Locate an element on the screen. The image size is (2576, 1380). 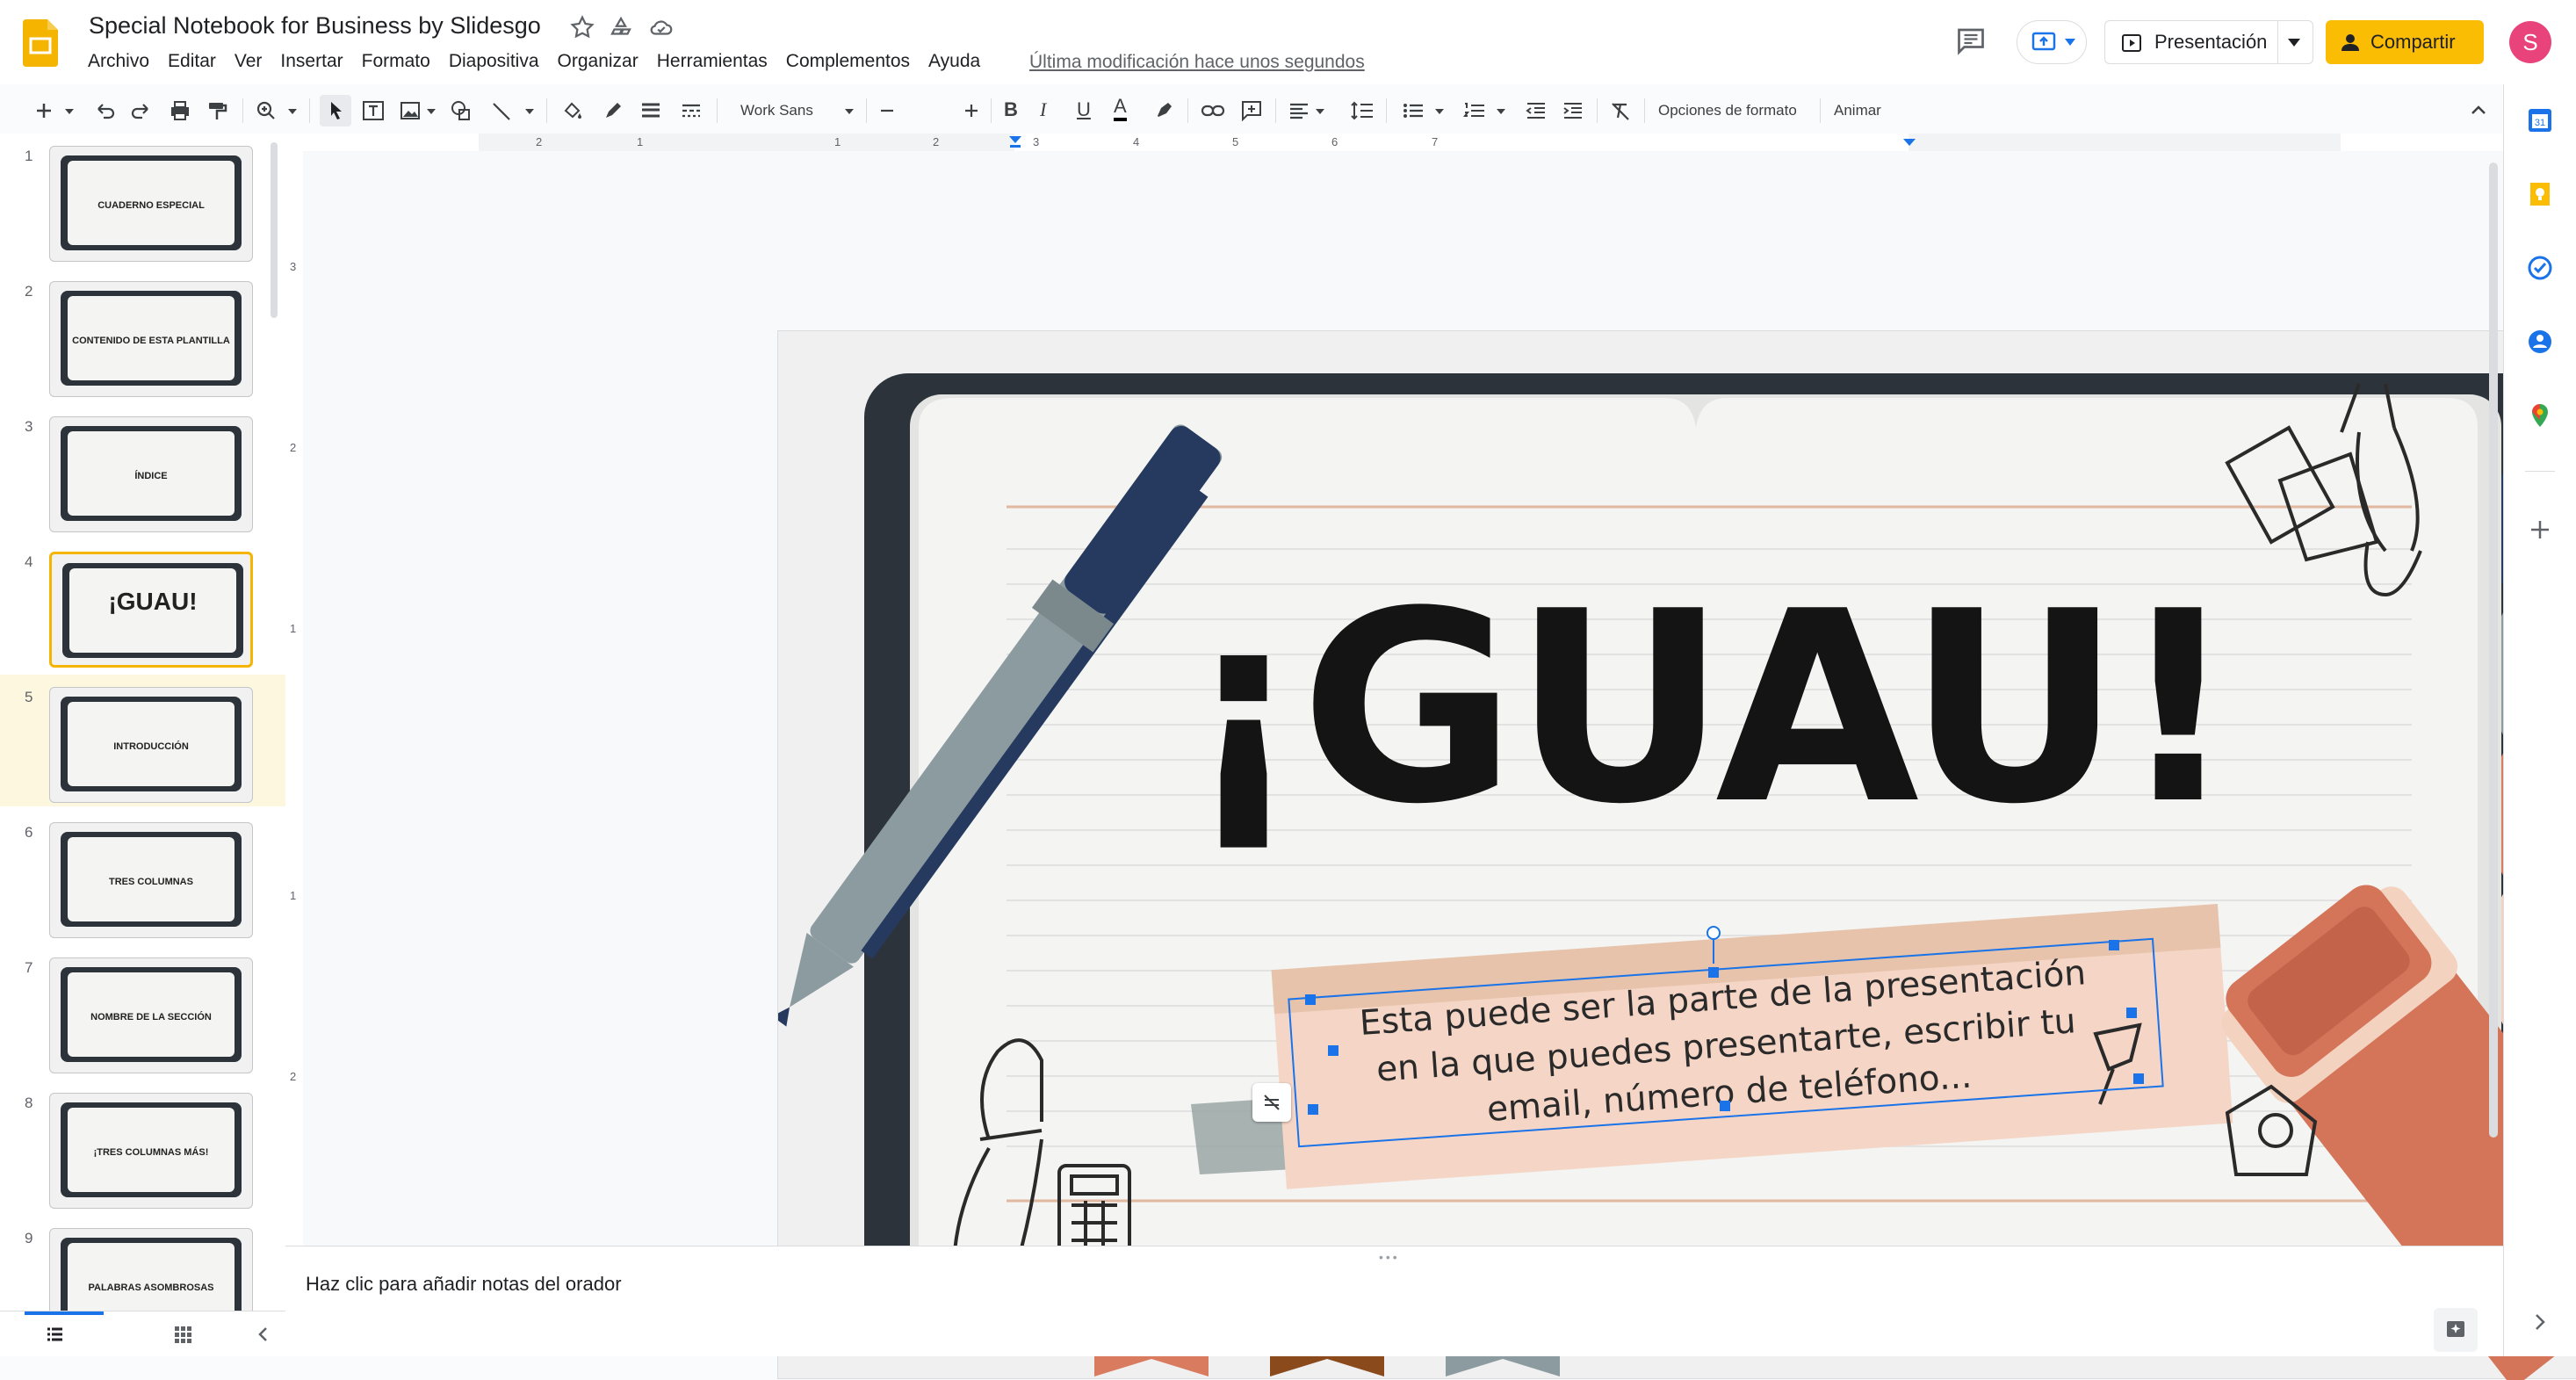
keep-icon is located at coordinates (2540, 194).